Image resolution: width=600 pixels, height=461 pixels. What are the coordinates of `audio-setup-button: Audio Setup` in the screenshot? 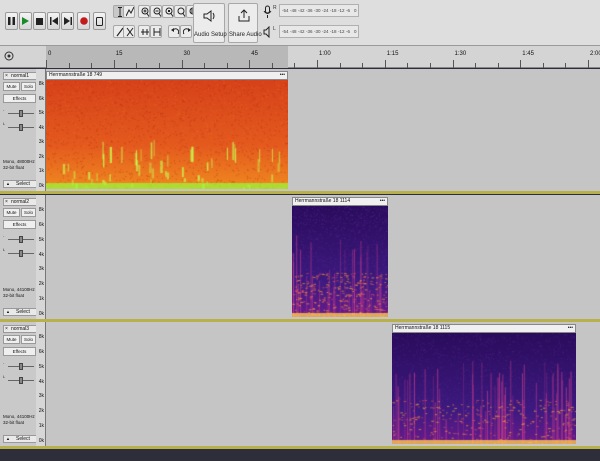 It's located at (210, 23).